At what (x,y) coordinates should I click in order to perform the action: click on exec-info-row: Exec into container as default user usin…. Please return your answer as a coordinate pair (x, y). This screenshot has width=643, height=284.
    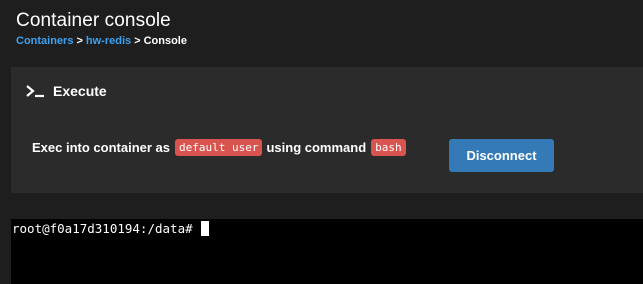
    Looking at the image, I should click on (221, 147).